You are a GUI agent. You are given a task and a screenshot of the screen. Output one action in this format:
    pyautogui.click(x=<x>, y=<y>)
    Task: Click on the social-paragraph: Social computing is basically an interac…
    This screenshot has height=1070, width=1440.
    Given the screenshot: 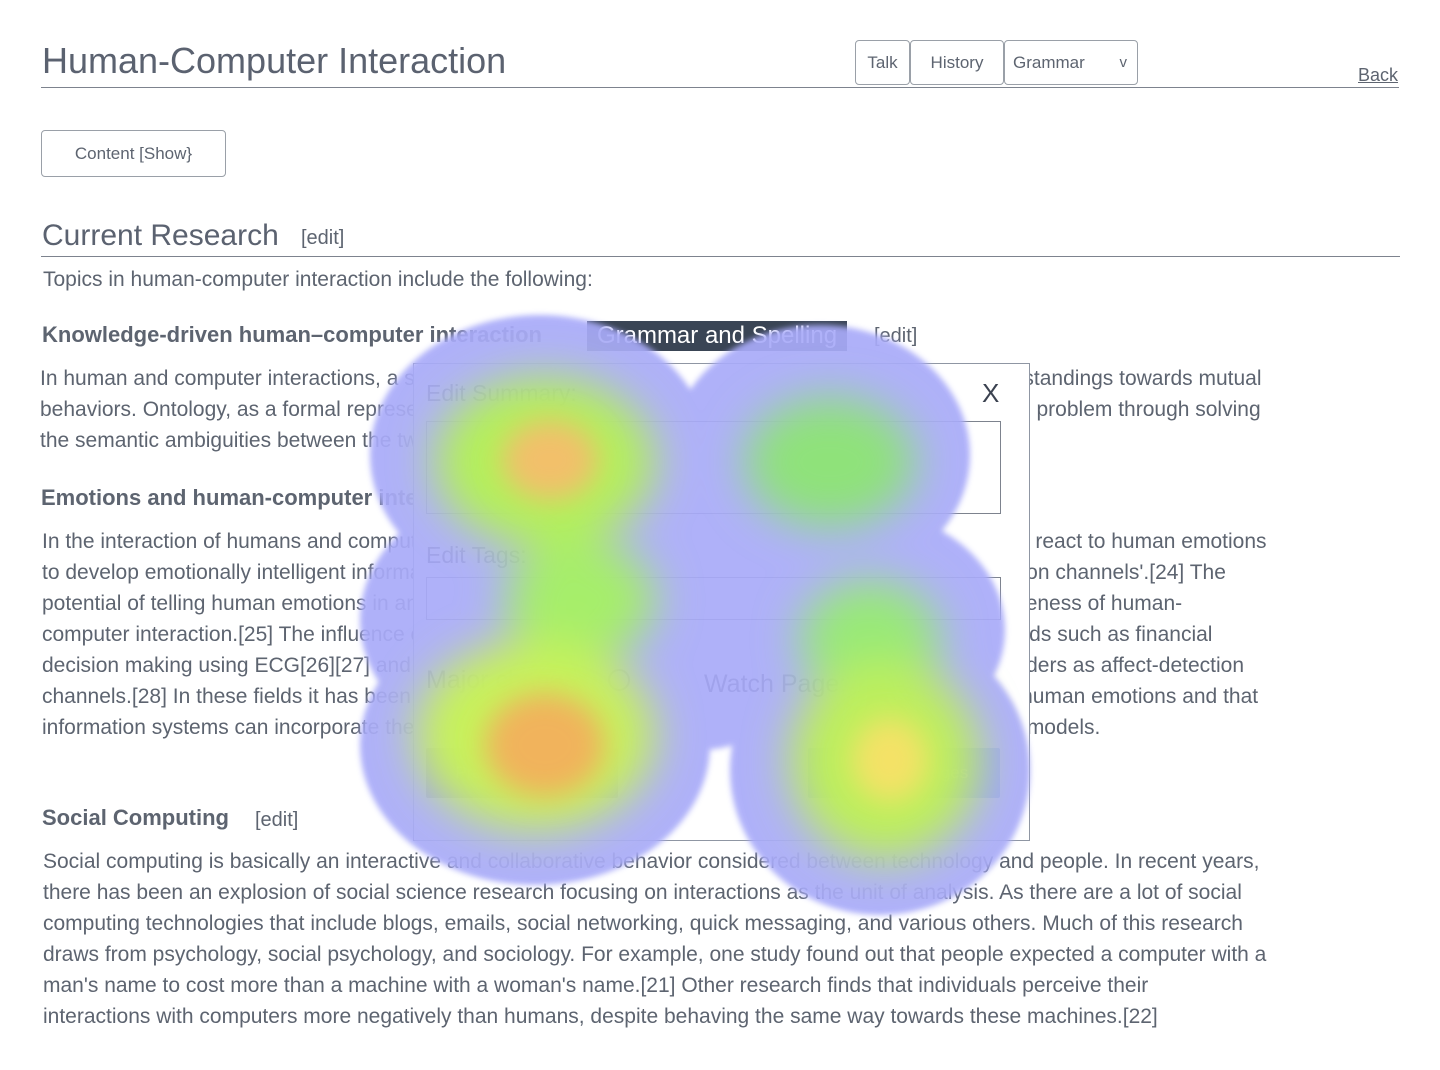 What is the action you would take?
    pyautogui.click(x=654, y=939)
    